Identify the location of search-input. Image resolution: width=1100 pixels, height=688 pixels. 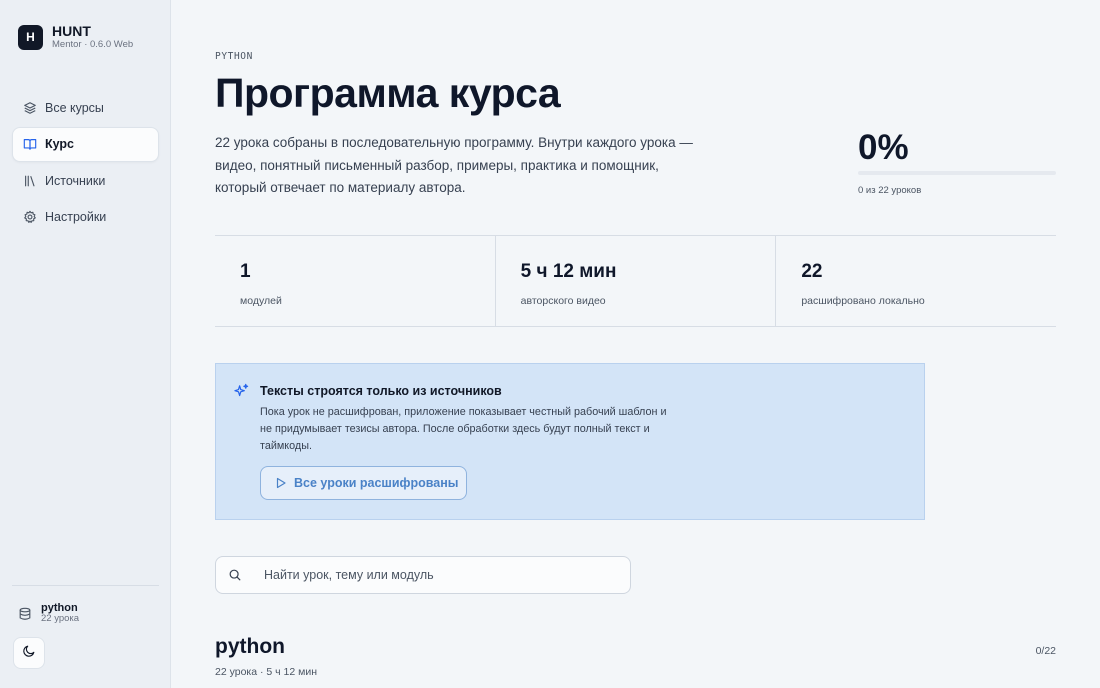
(434, 575).